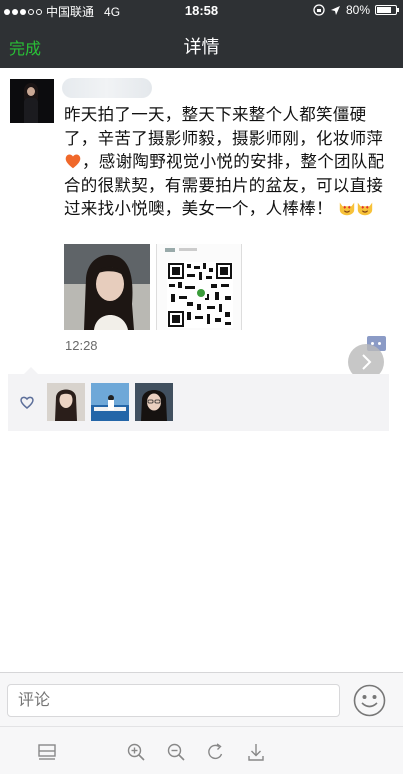 The image size is (403, 774). What do you see at coordinates (107, 287) in the screenshot?
I see `portrait-photo` at bounding box center [107, 287].